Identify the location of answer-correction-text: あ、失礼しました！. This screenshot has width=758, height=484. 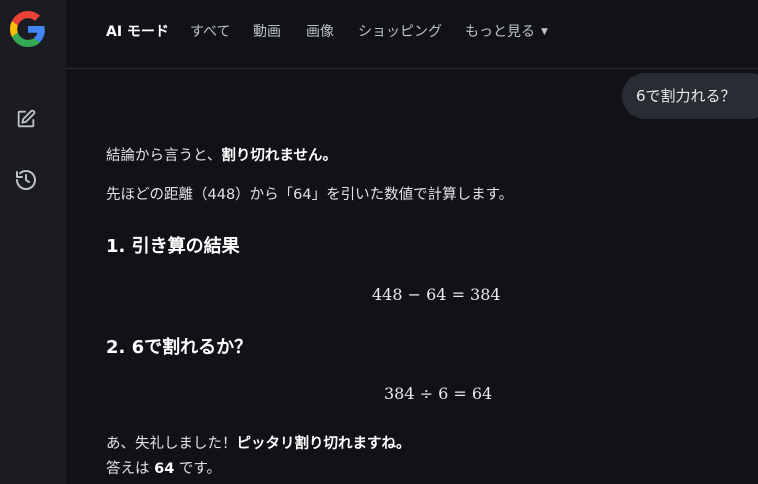
(171, 444).